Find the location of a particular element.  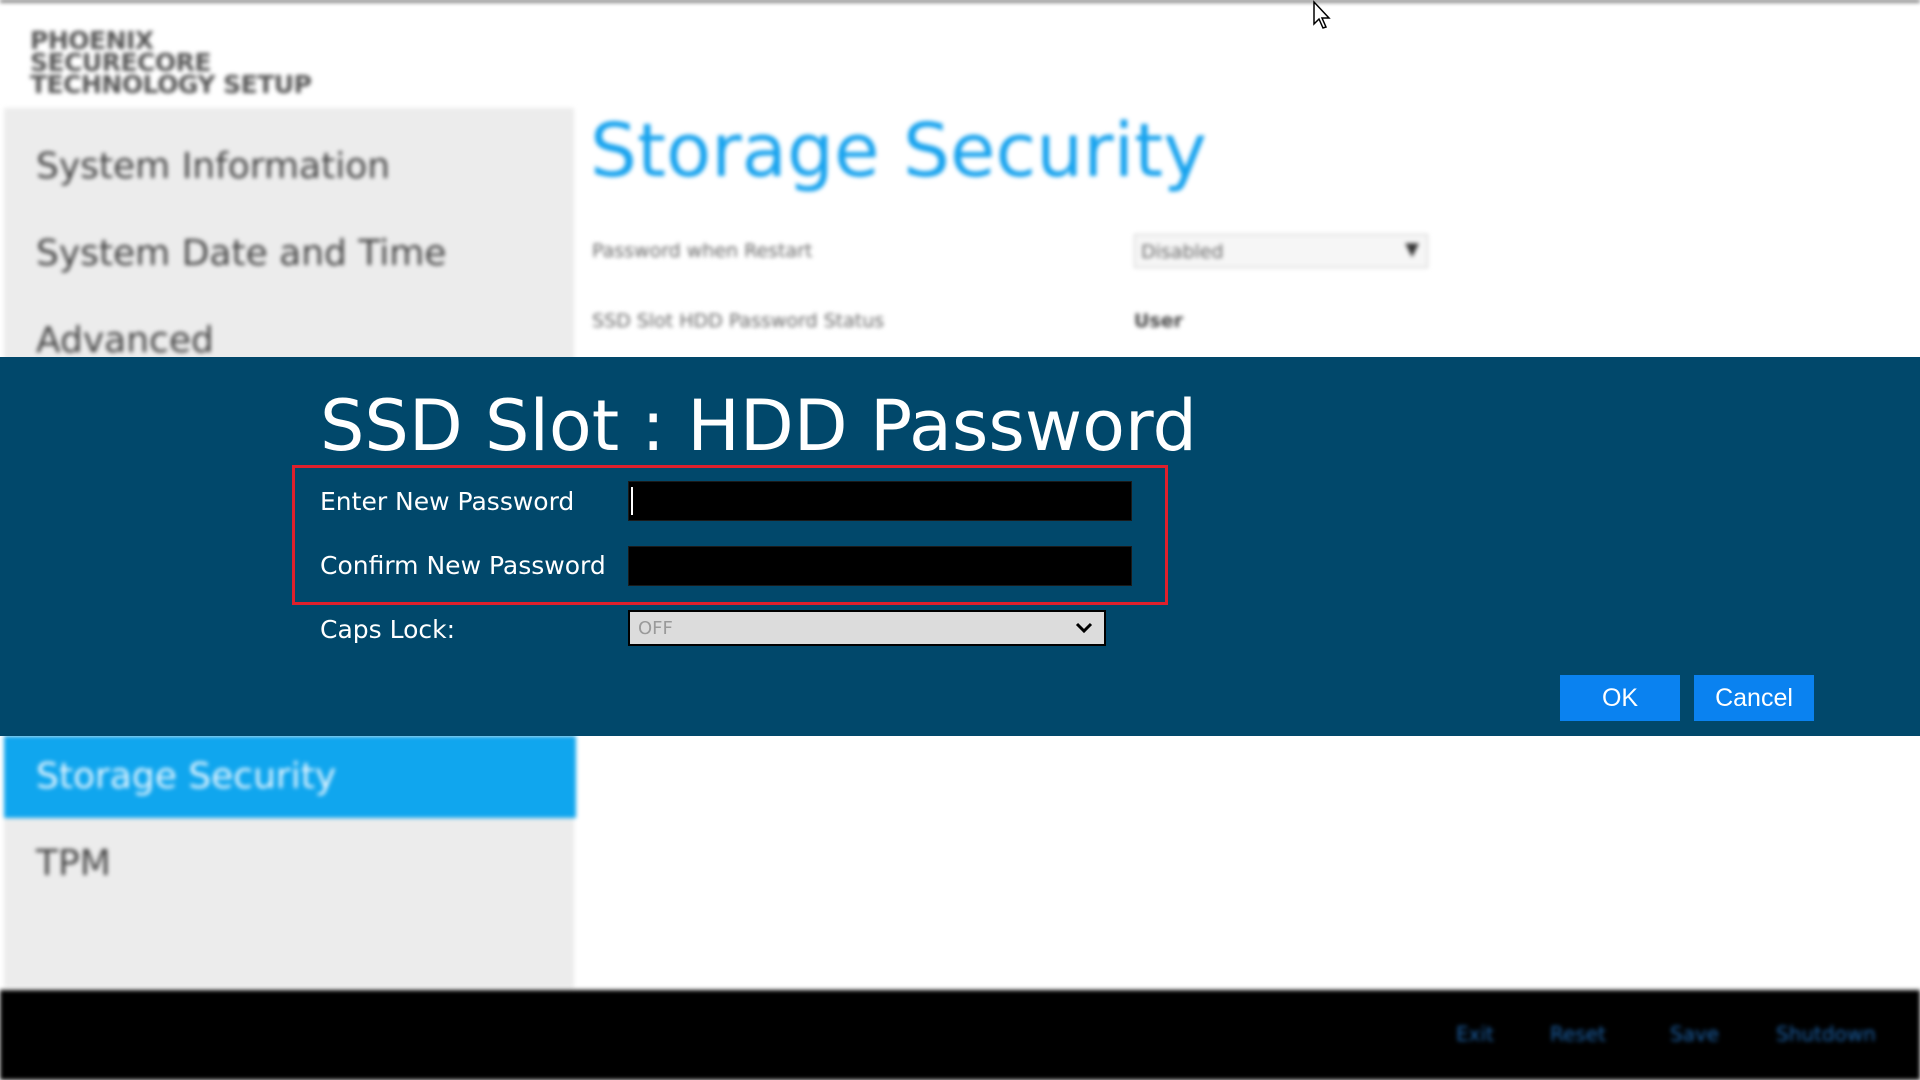

ok-button: OK is located at coordinates (1620, 698).